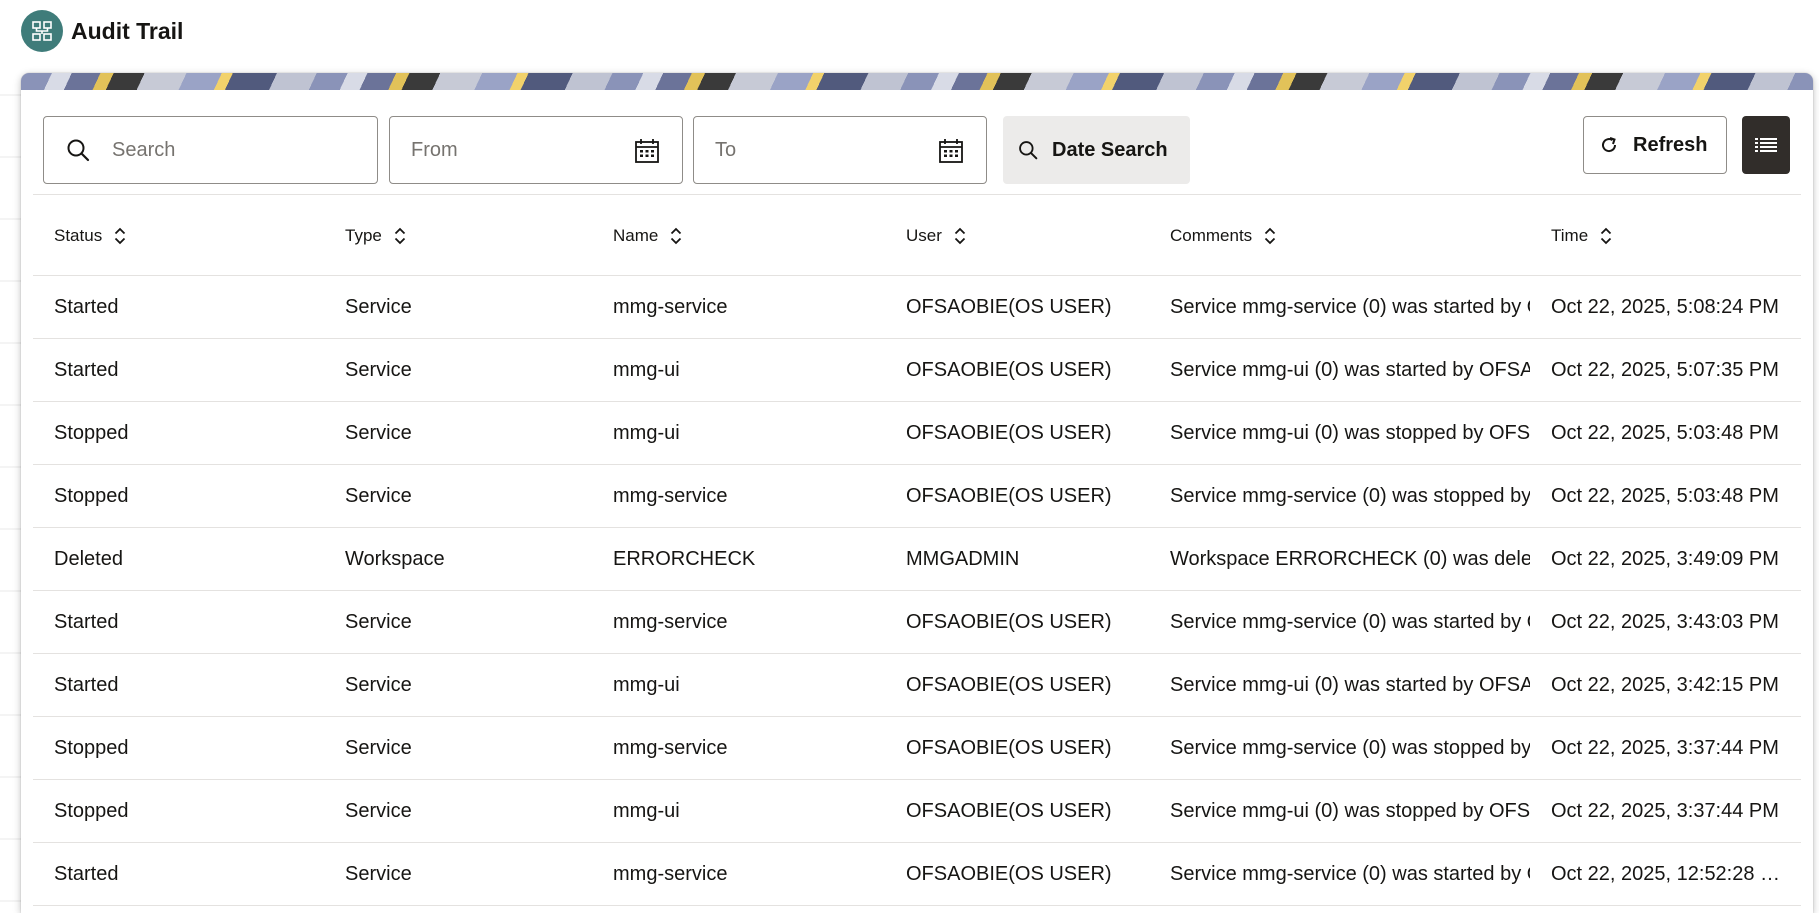  Describe the element at coordinates (1669, 874) in the screenshot. I see `cell-time: Oct 22, 2025, 12:52:28 PM` at that location.